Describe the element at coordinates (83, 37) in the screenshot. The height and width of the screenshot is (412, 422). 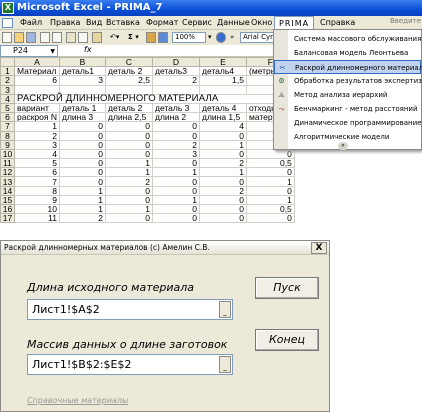
I see `copy-icon` at that location.